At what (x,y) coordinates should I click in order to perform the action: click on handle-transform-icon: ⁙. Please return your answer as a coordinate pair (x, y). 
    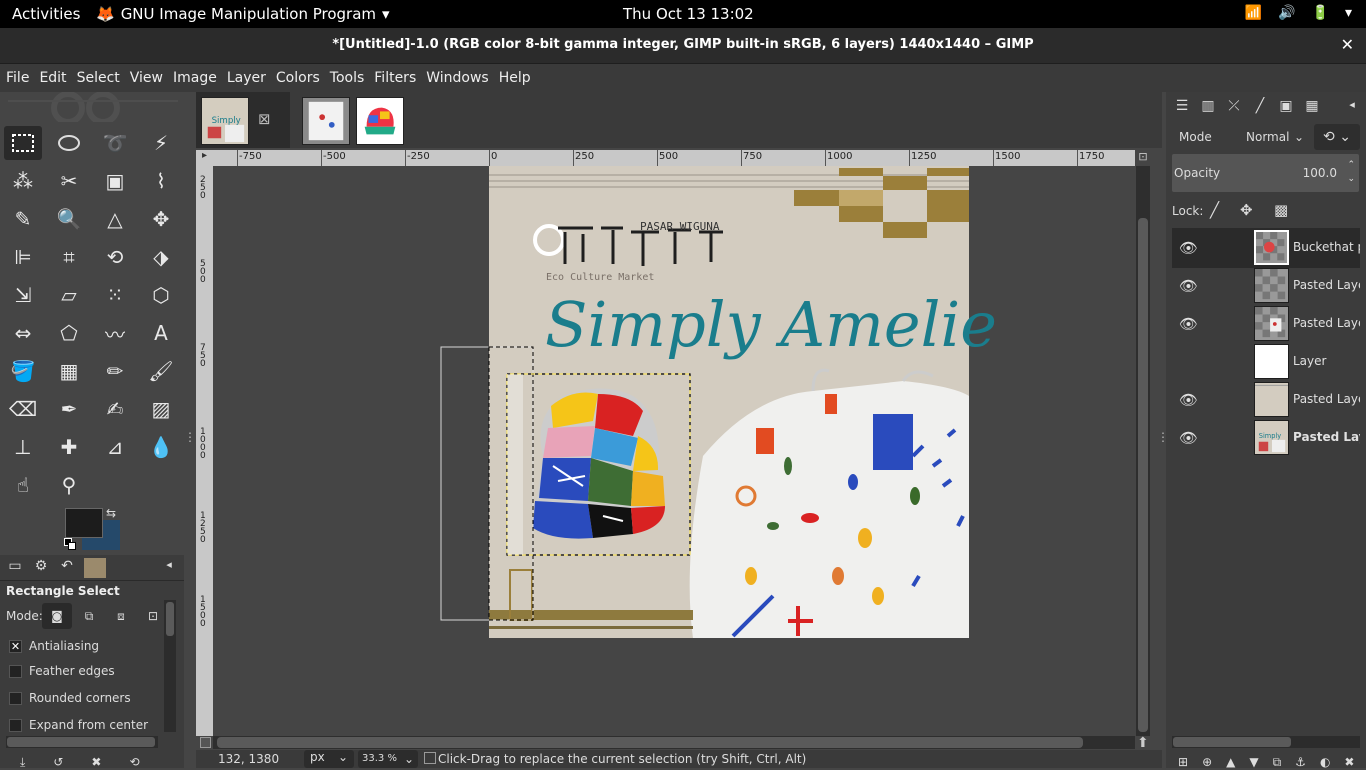
    Looking at the image, I should click on (115, 295).